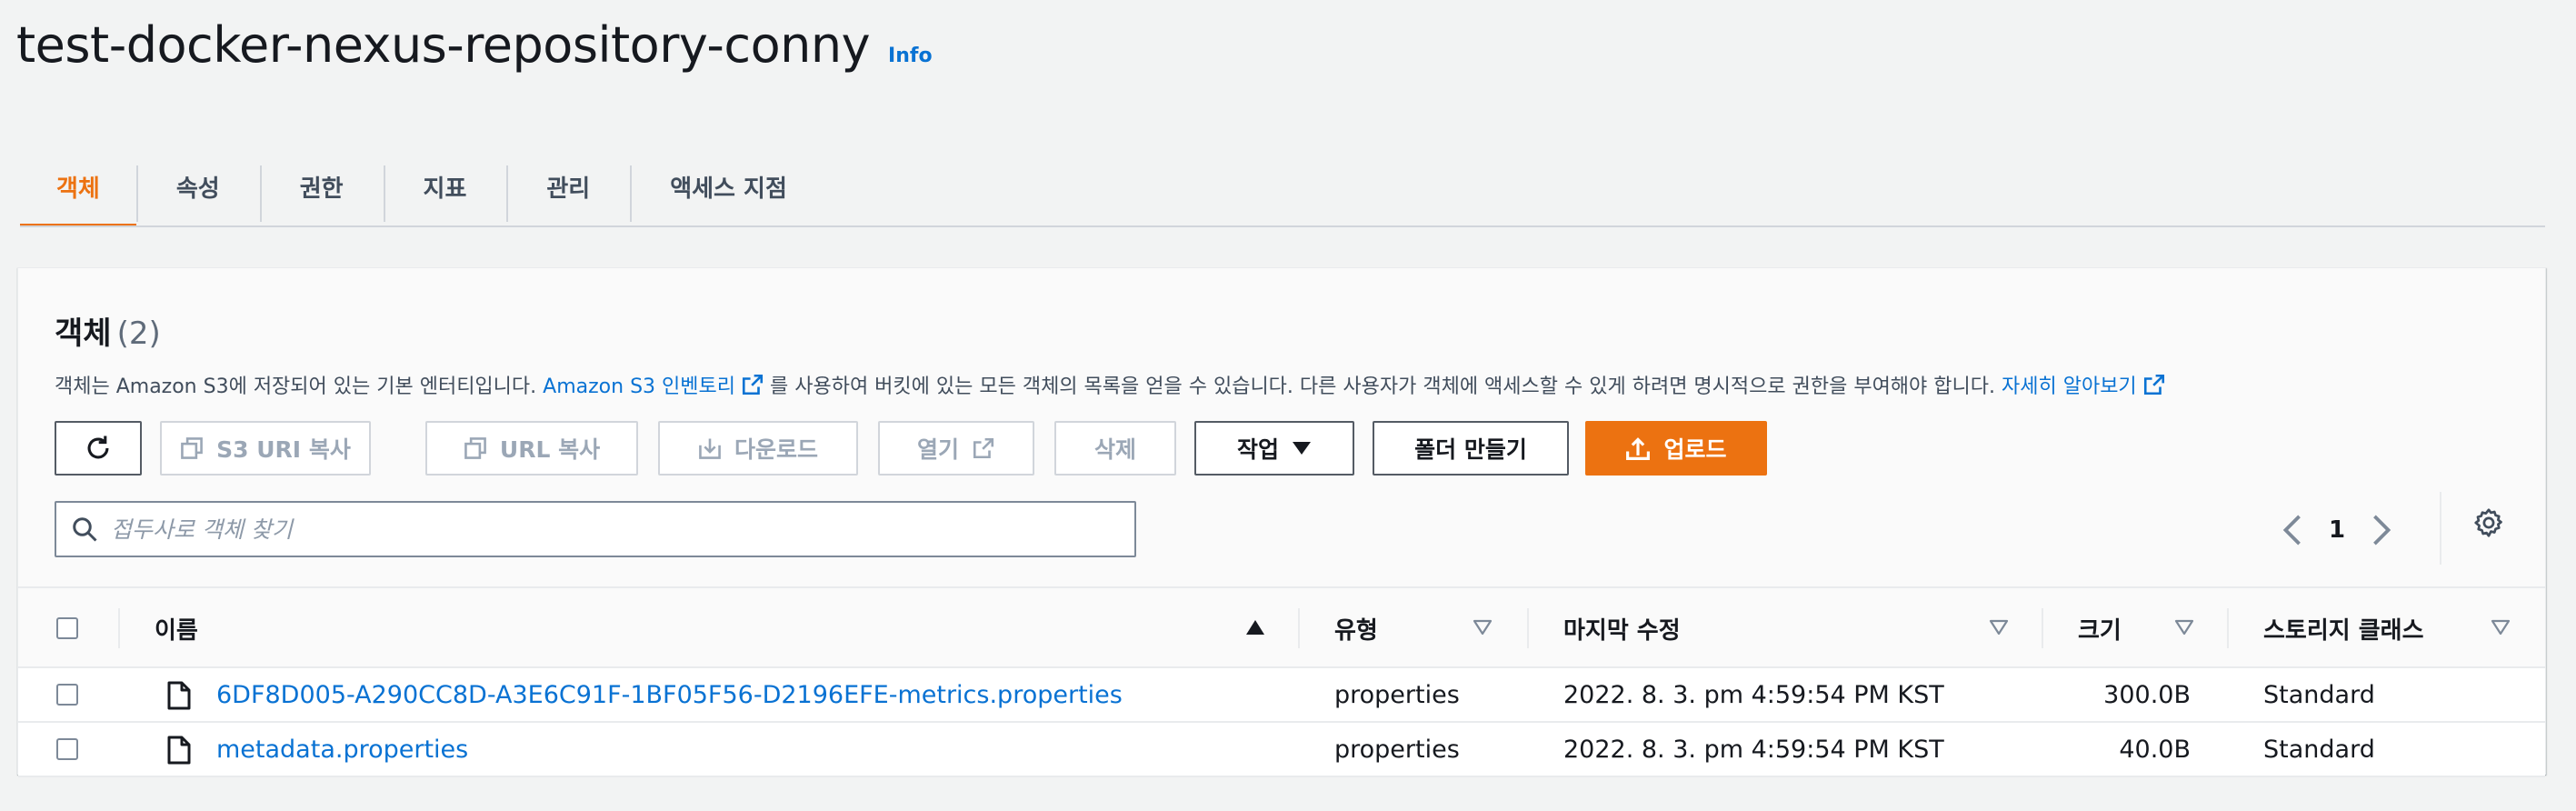 The width and height of the screenshot is (2576, 811). I want to click on description-text-1: 객체는 Amazon S3에 저장되어 있는 기본 엔터티입니다., so click(296, 387).